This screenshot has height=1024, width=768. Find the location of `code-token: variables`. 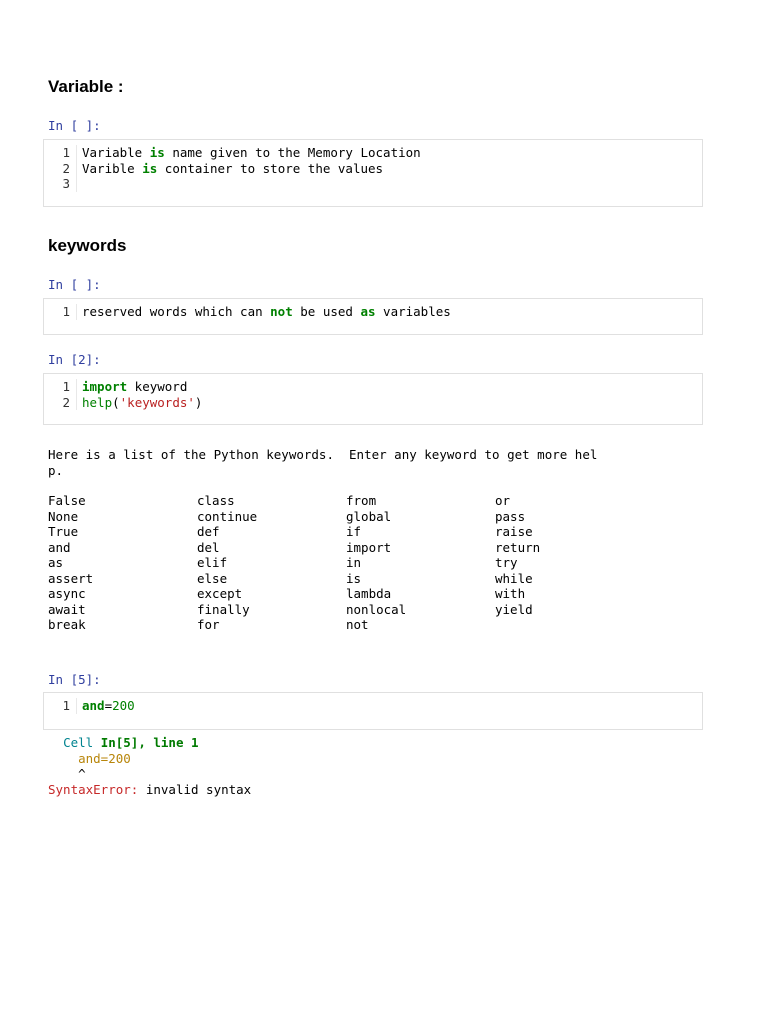

code-token: variables is located at coordinates (413, 311).